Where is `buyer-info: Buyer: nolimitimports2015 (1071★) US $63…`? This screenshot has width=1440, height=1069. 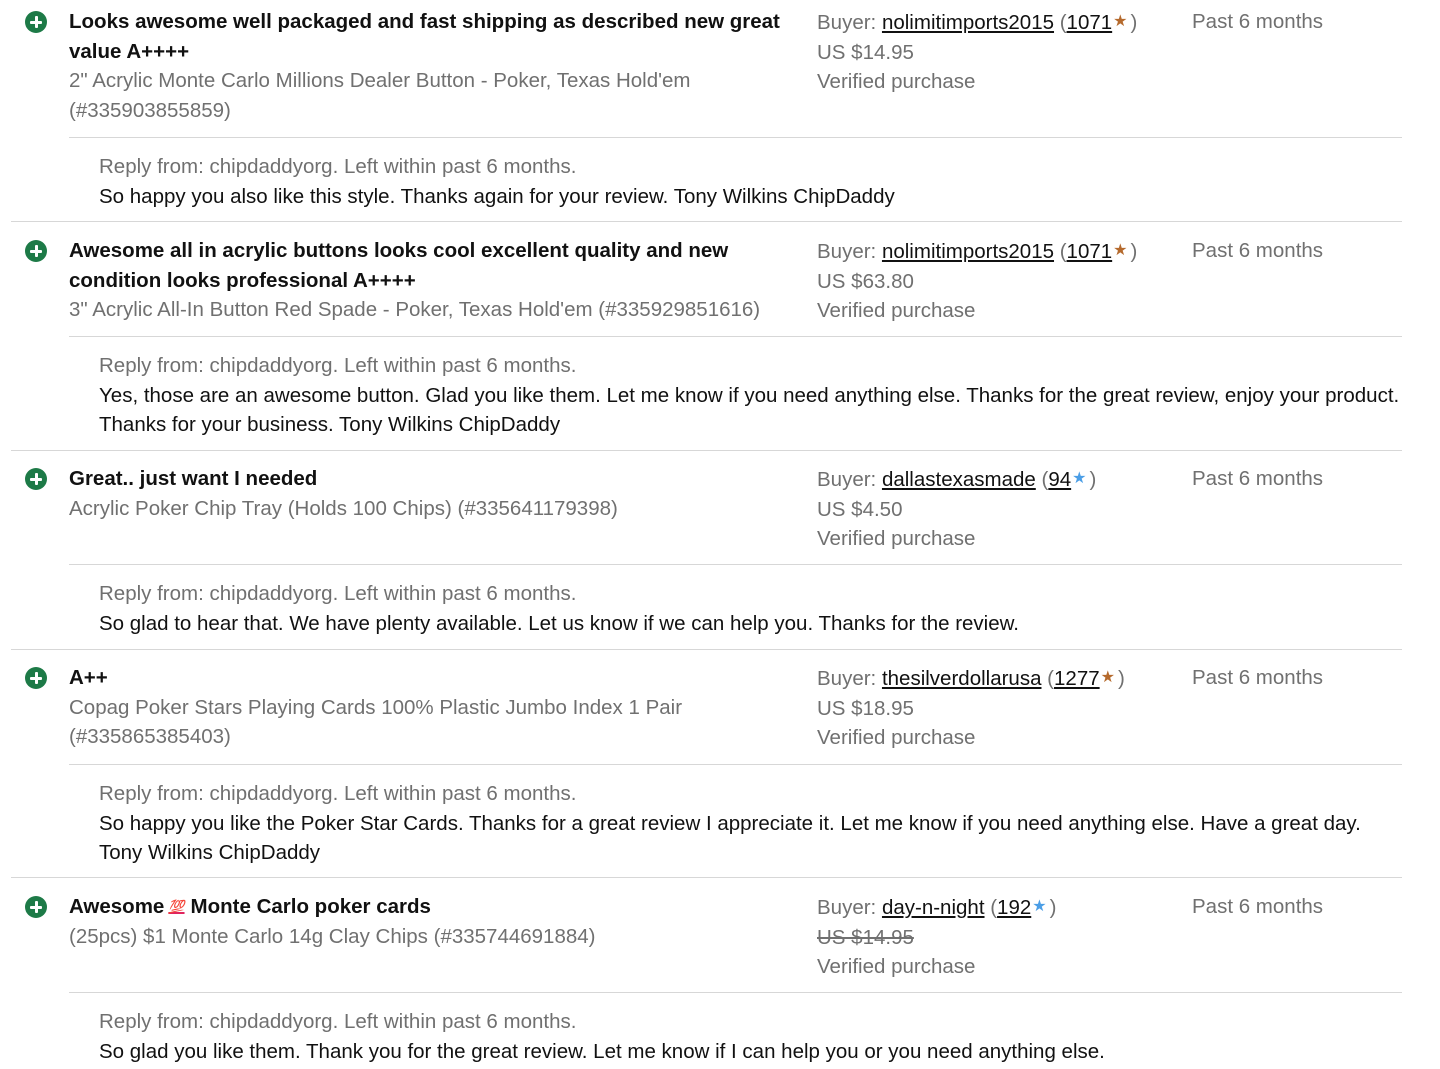 buyer-info: Buyer: nolimitimports2015 (1071★) US $63… is located at coordinates (997, 281).